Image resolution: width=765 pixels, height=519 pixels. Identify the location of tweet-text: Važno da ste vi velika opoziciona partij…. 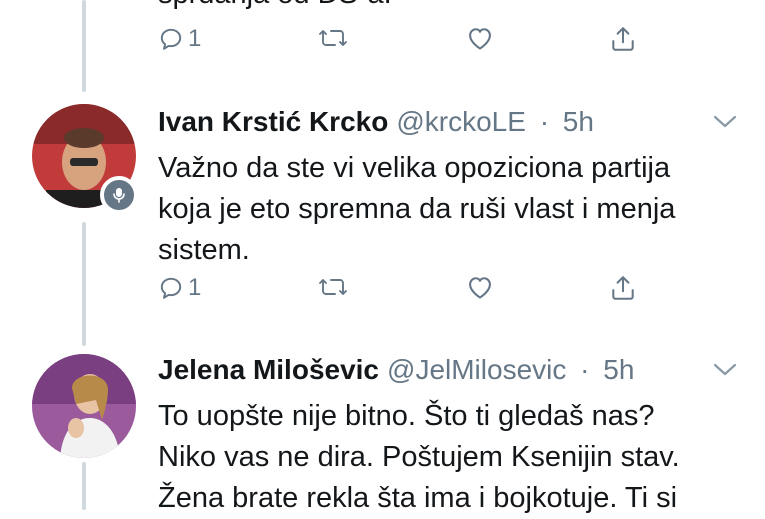
(417, 209).